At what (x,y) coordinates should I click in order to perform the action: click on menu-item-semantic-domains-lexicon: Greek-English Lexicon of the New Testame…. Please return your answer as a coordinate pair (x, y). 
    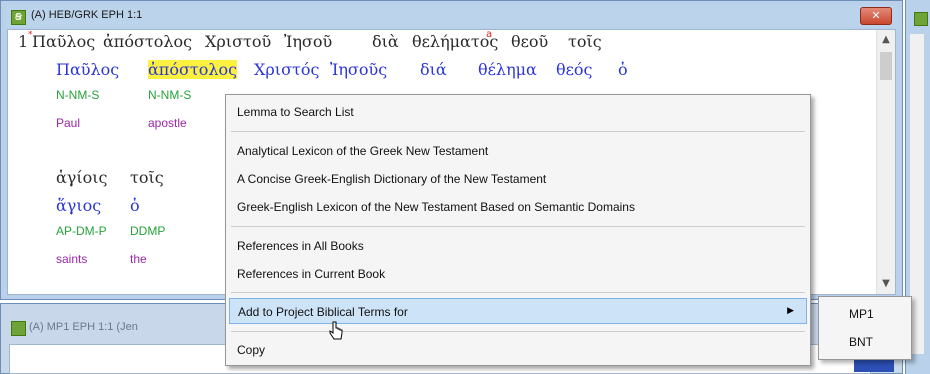
    Looking at the image, I should click on (518, 207).